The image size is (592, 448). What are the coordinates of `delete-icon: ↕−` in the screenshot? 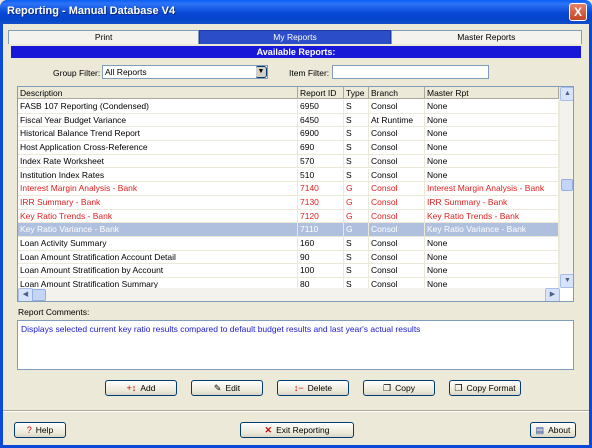 It's located at (298, 388).